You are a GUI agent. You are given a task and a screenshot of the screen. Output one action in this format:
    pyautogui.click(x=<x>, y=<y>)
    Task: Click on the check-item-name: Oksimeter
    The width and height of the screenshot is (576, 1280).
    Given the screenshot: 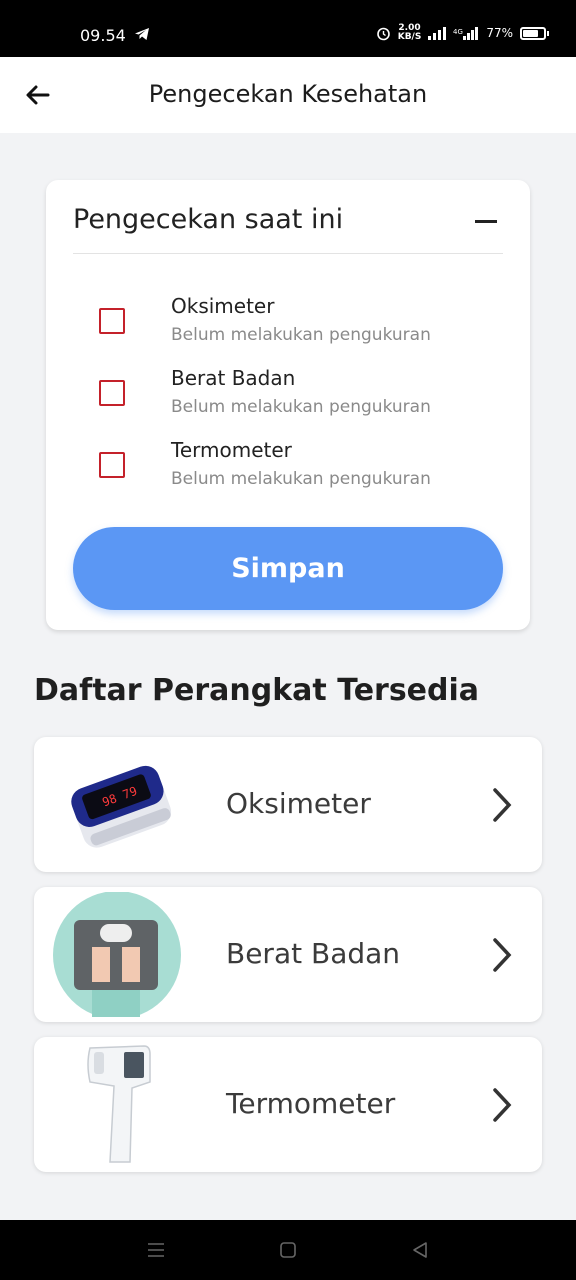 What is the action you would take?
    pyautogui.click(x=223, y=306)
    